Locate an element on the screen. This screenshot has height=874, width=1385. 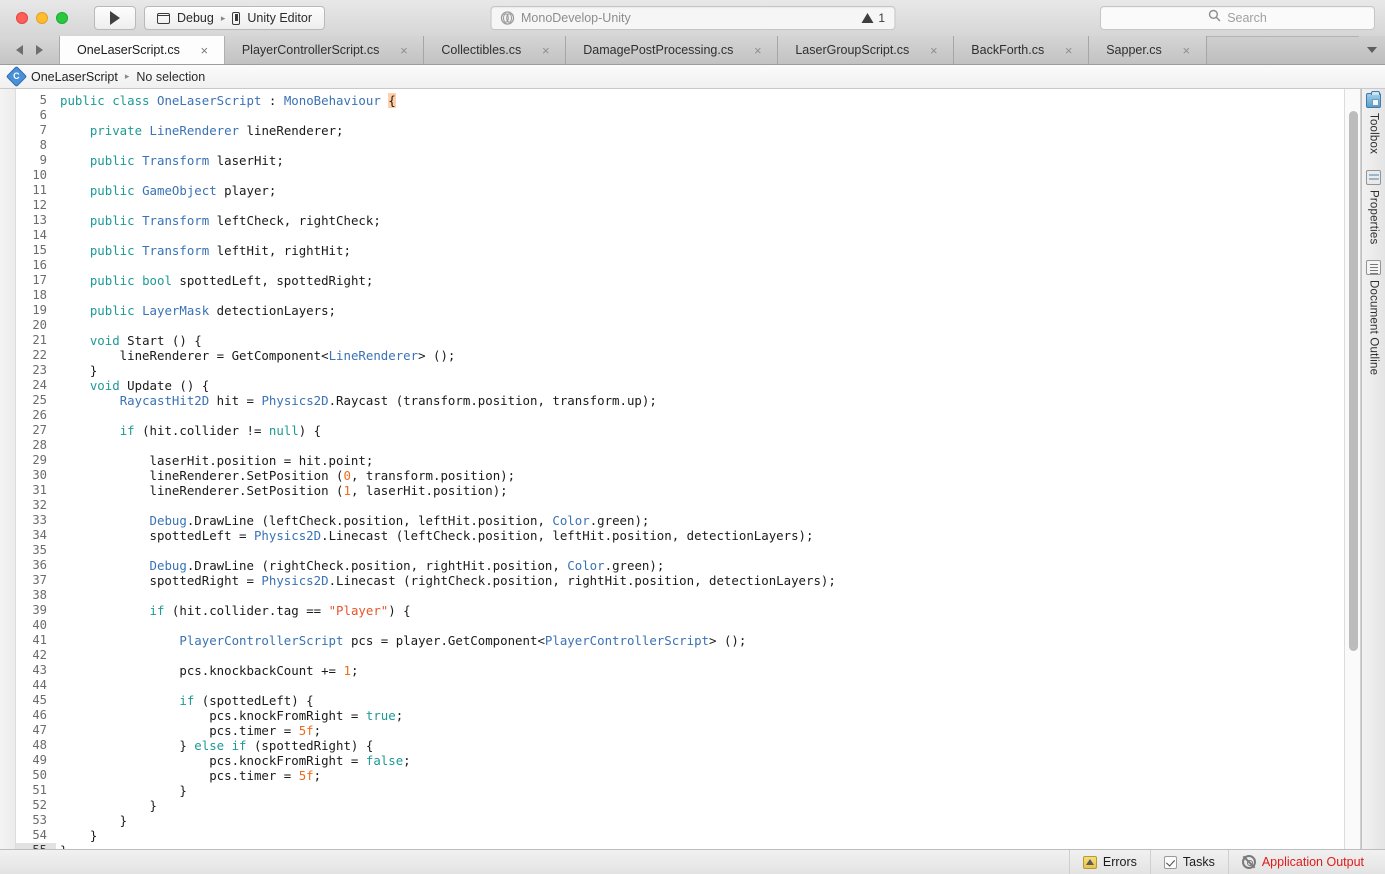
code-line: 48 } else if (spottedRight) { is located at coordinates (688, 745).